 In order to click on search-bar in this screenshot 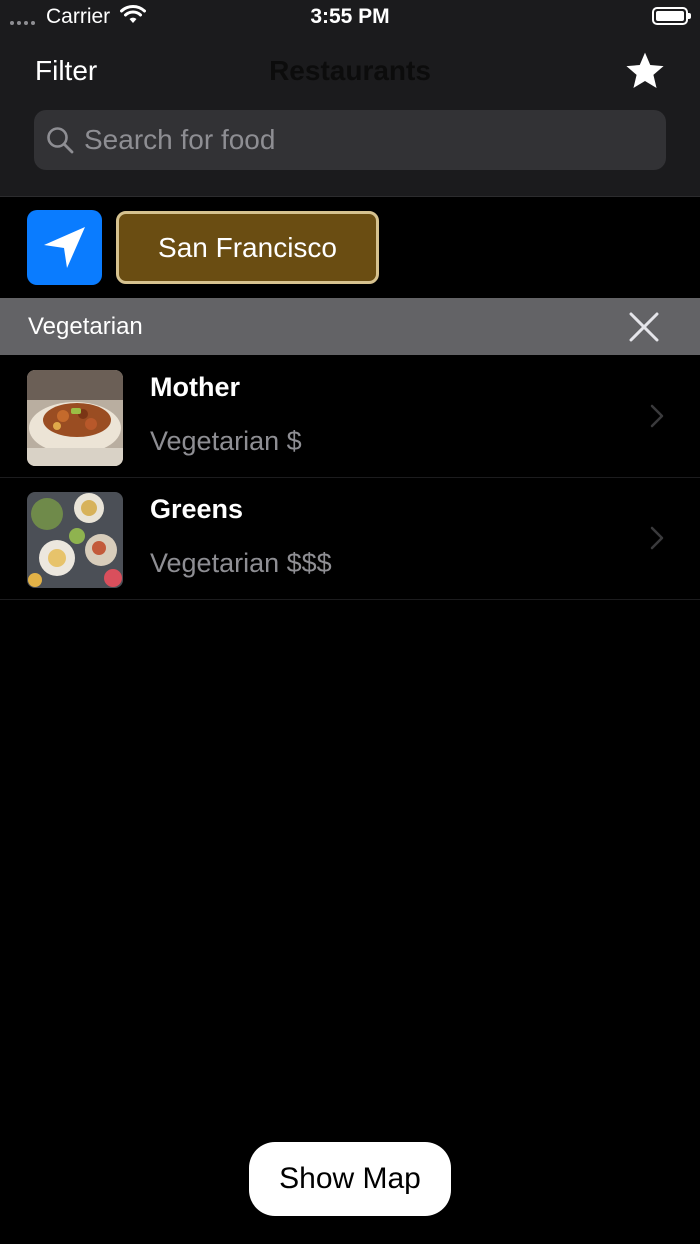, I will do `click(350, 140)`.